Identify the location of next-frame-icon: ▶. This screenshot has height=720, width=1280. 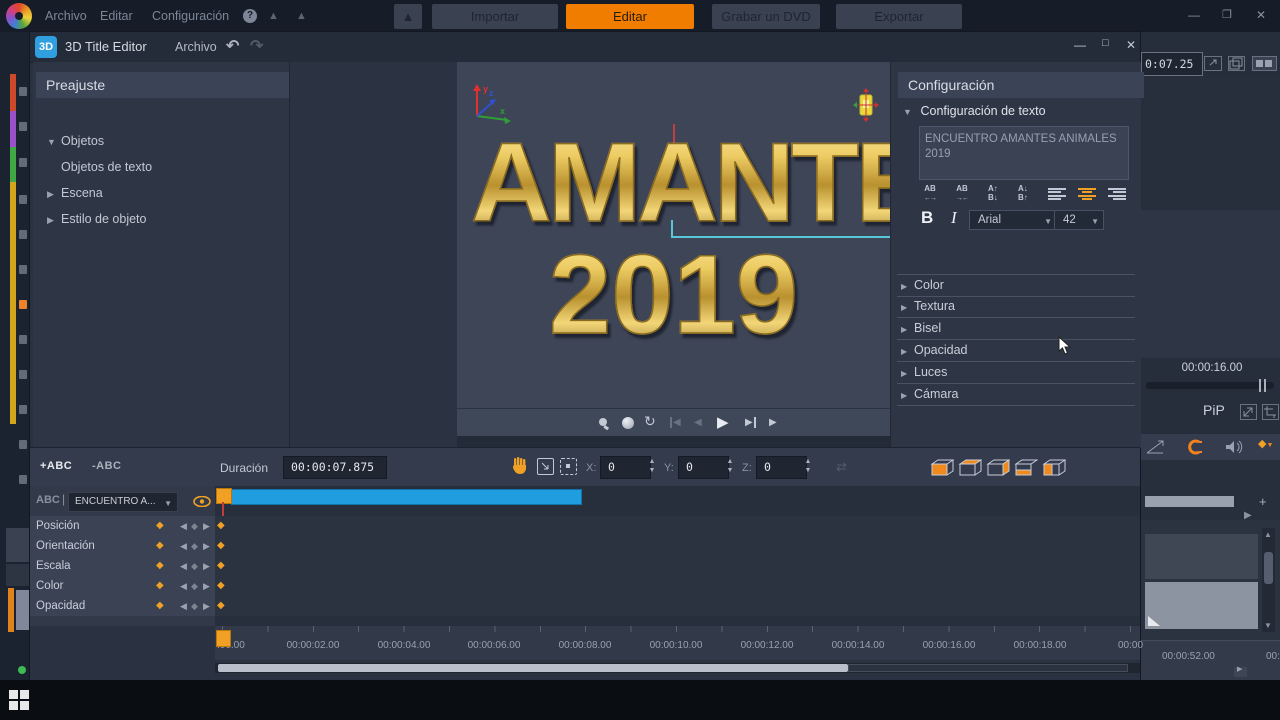
(750, 422).